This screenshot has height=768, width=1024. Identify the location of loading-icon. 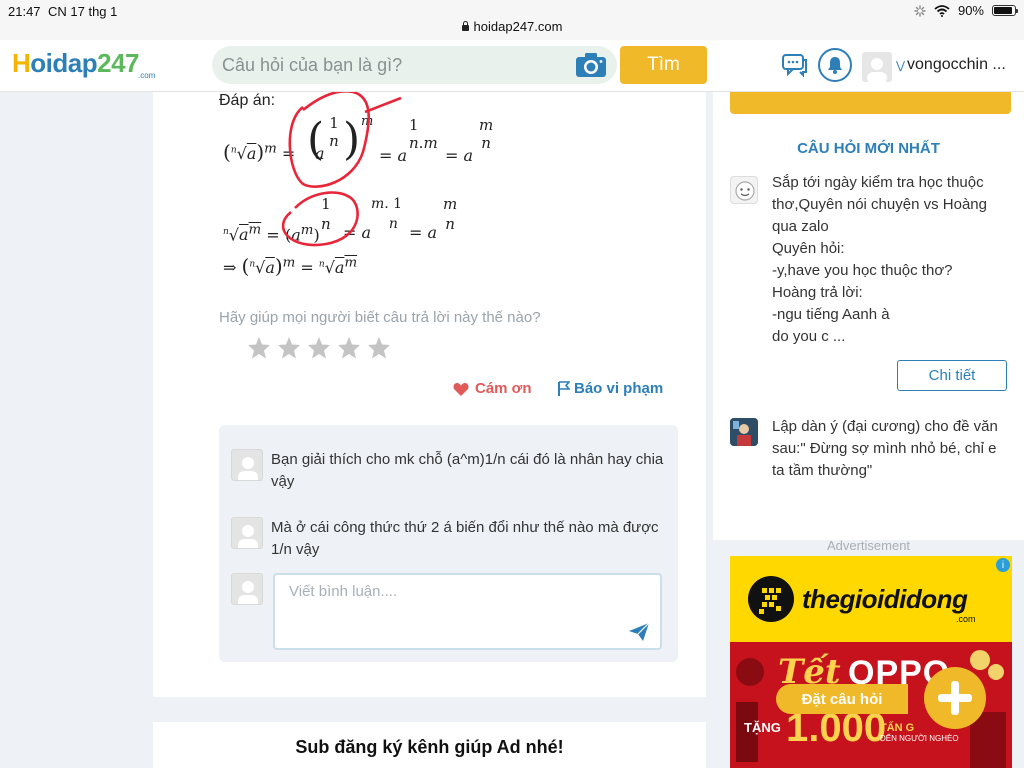
(920, 10).